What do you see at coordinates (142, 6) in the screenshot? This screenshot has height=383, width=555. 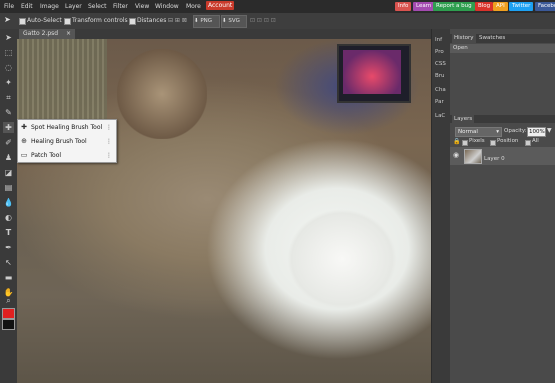 I see `menu-view: View` at bounding box center [142, 6].